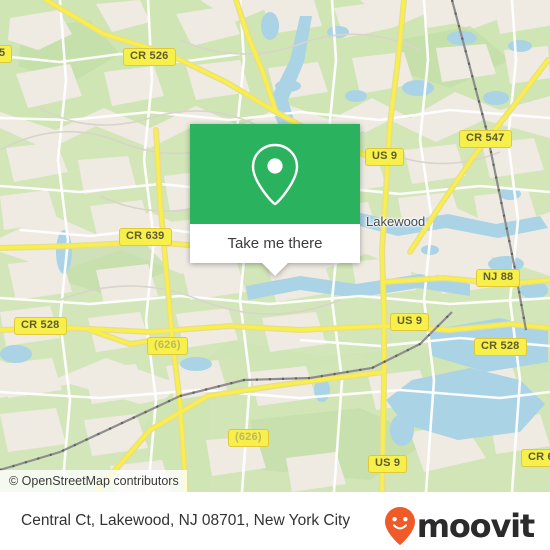  I want to click on moovit-logo: moovit, so click(459, 526).